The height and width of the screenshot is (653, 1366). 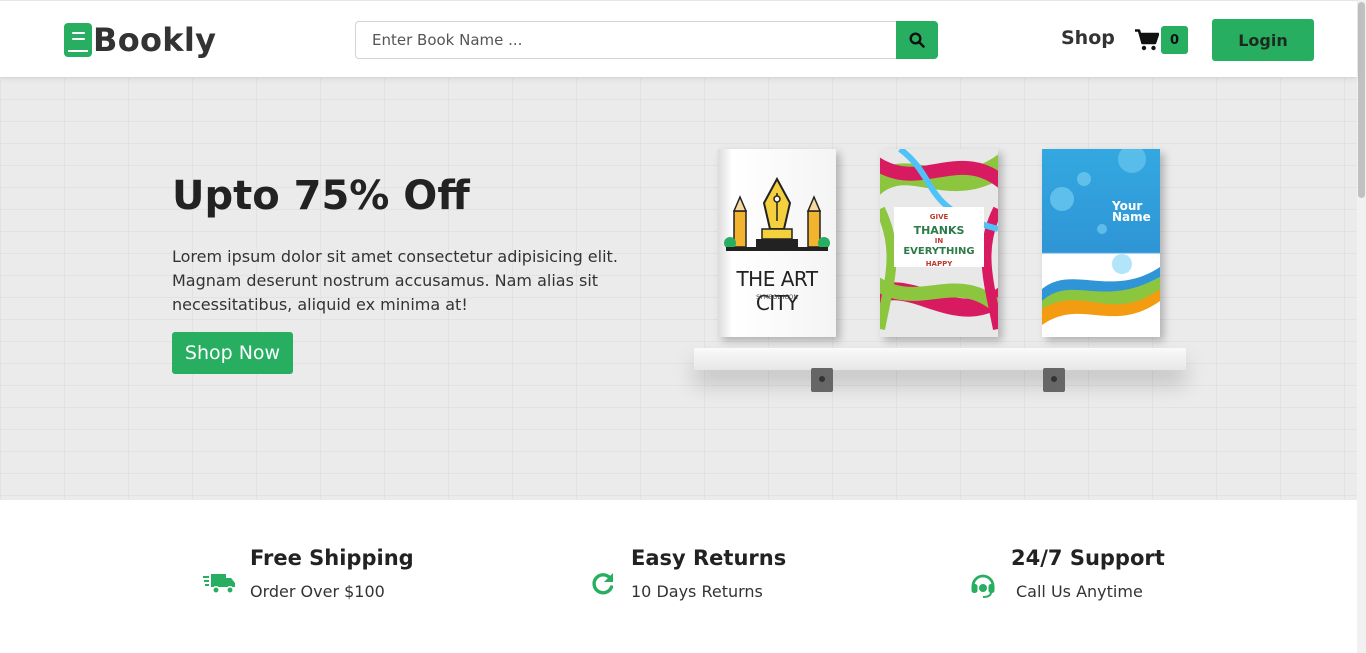 I want to click on page-scrollbar, so click(x=1361, y=326).